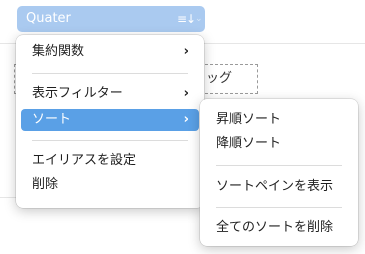 This screenshot has height=254, width=365. What do you see at coordinates (275, 227) in the screenshot?
I see `menu-item-label: 全てのソートを削除` at bounding box center [275, 227].